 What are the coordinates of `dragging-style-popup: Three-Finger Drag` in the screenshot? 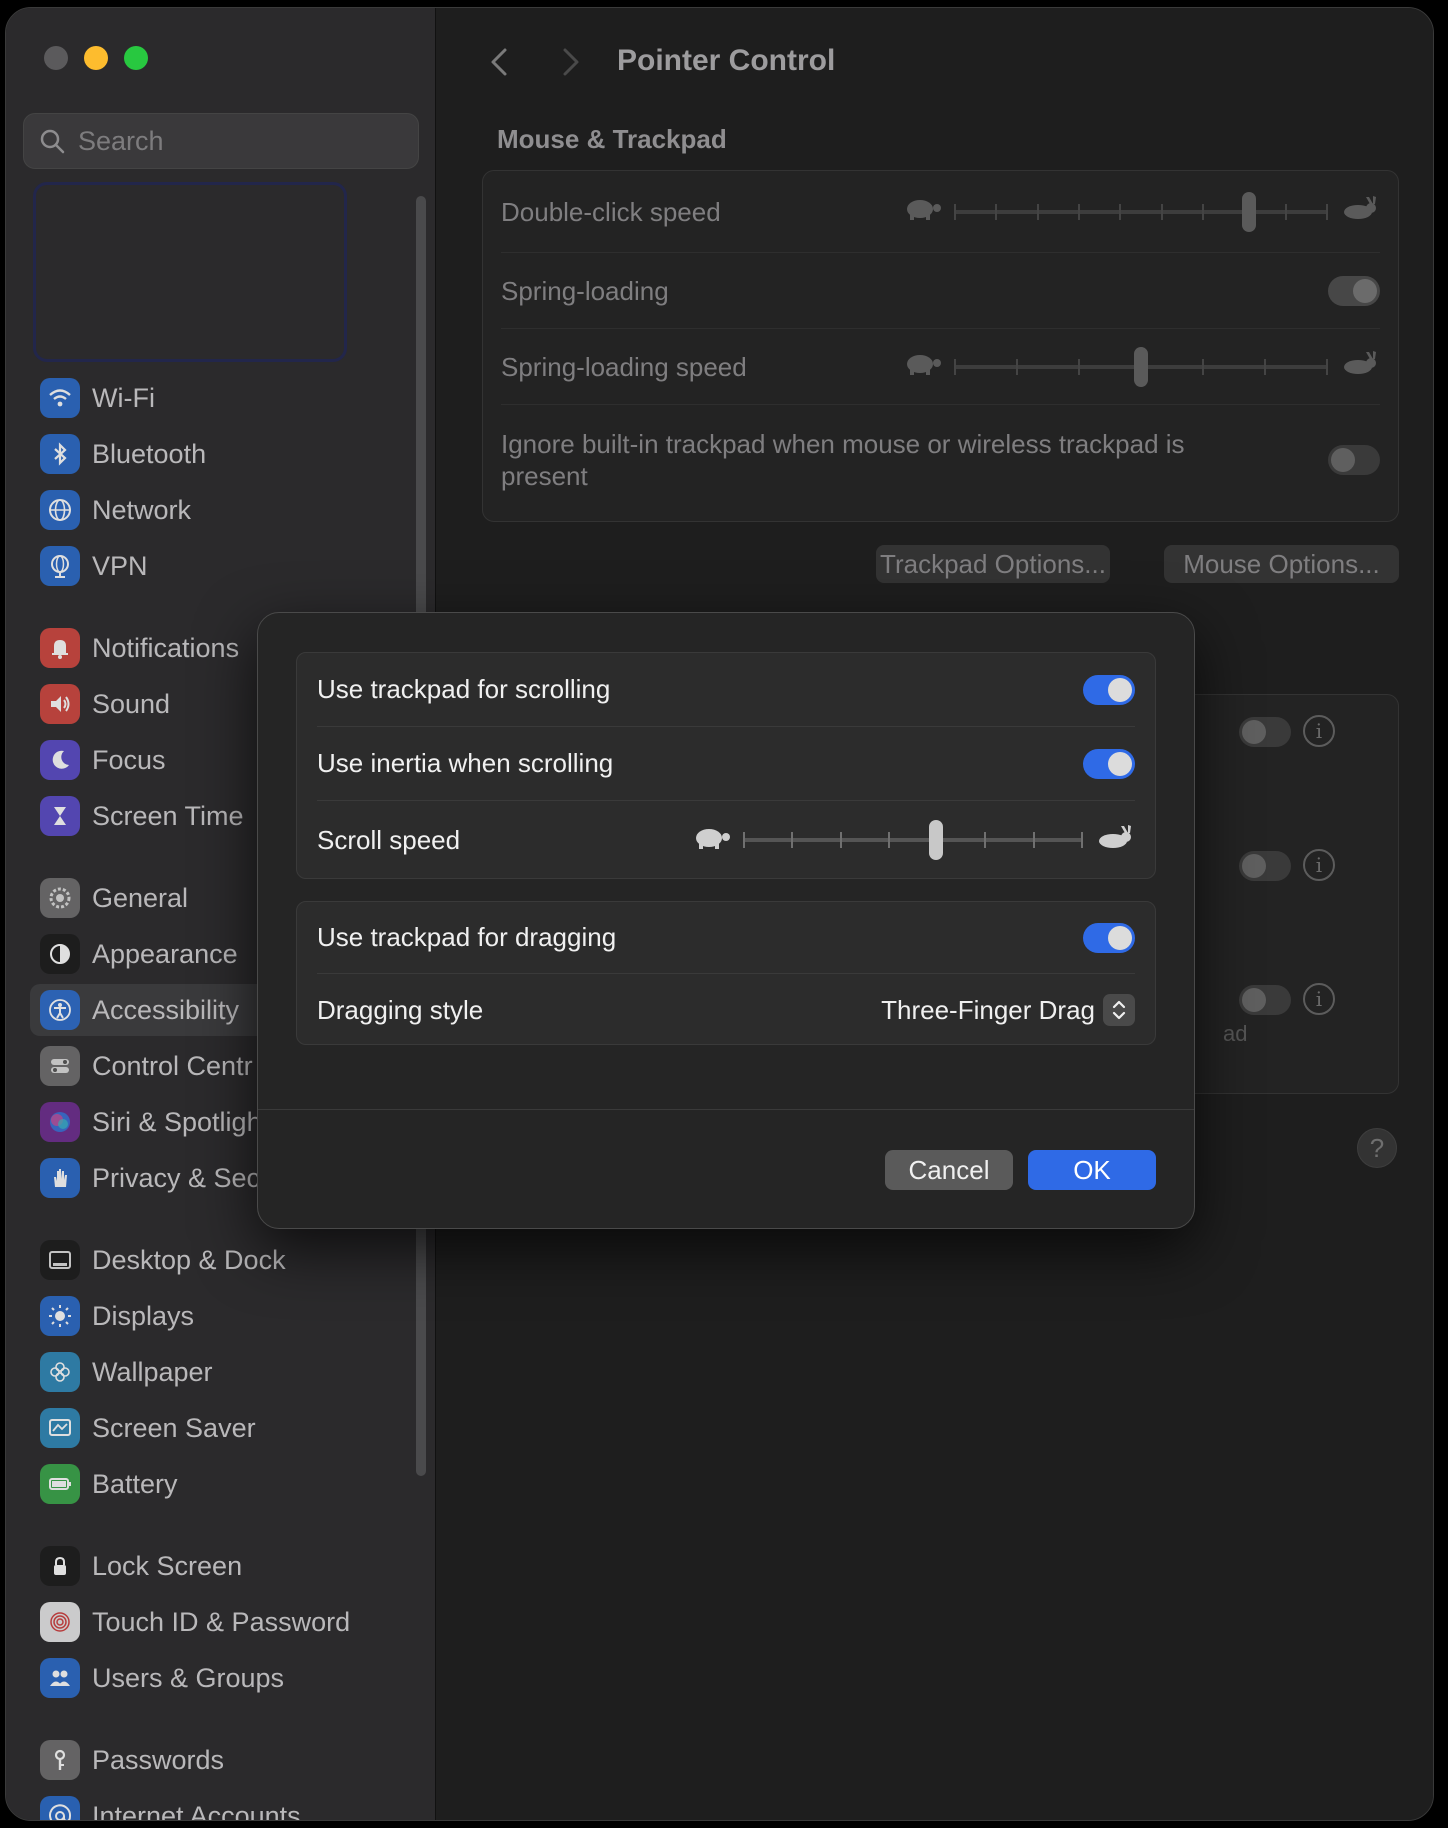 It's located at (1008, 1010).